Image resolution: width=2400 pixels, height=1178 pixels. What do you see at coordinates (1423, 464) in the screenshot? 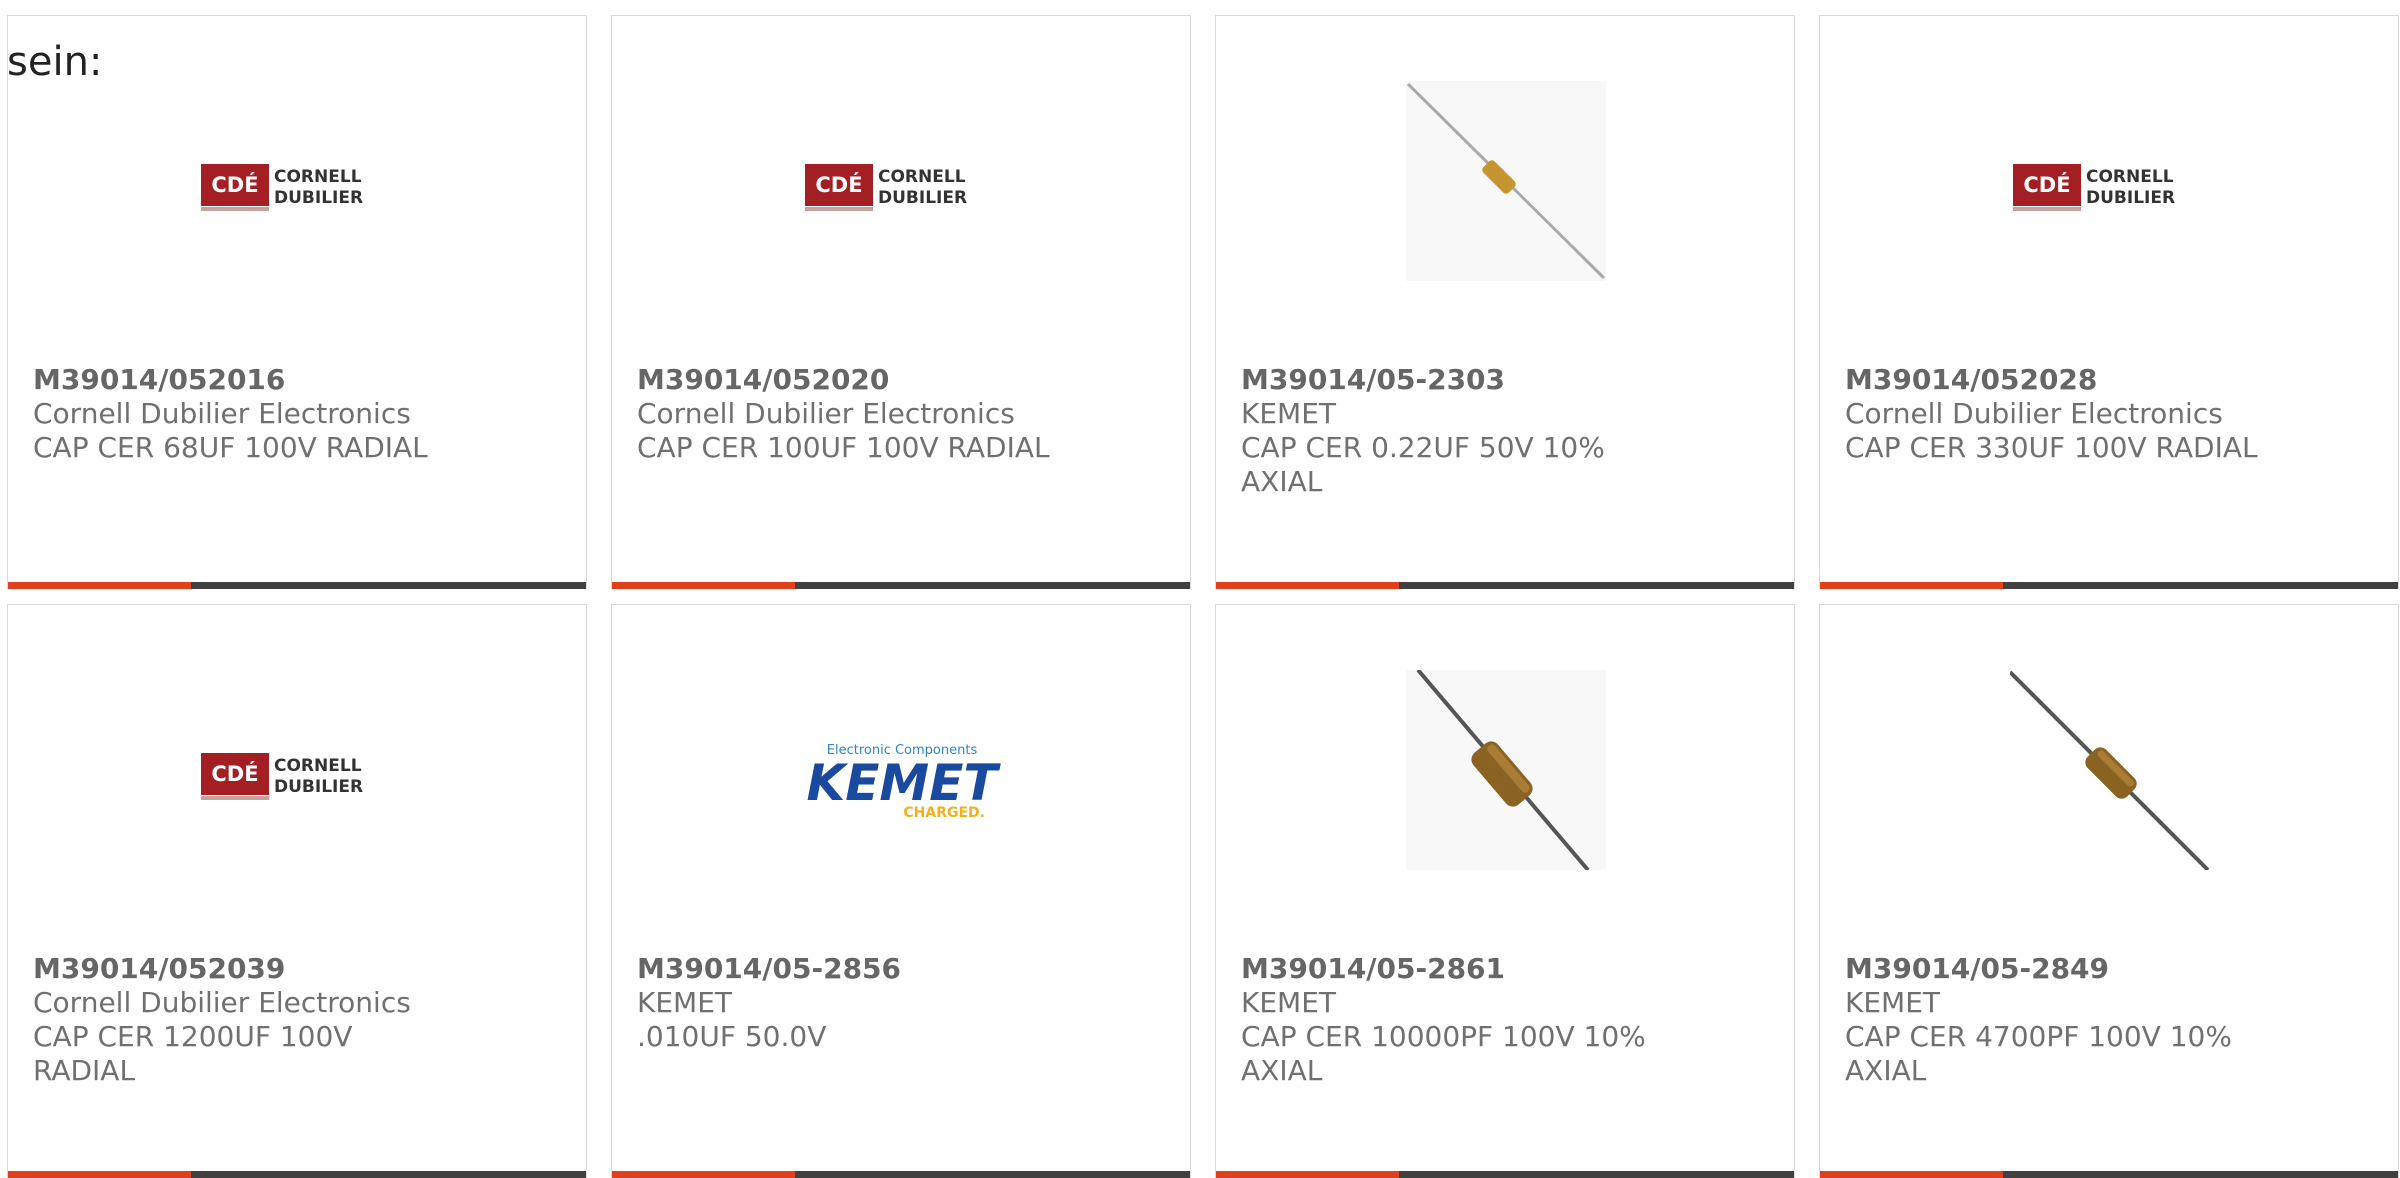
I see `product-description: CAP CER 0.22UF 50V 10% AXIAL` at bounding box center [1423, 464].